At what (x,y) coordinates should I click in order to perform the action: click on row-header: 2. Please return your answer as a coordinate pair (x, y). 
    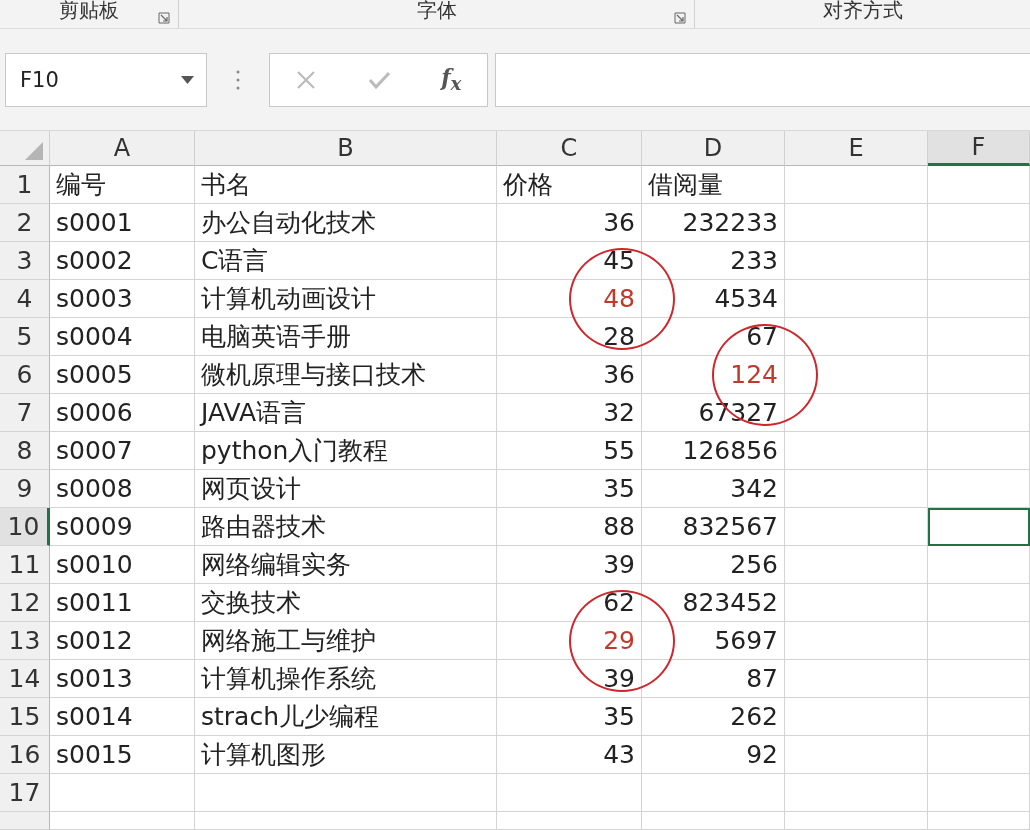
    Looking at the image, I should click on (25, 223).